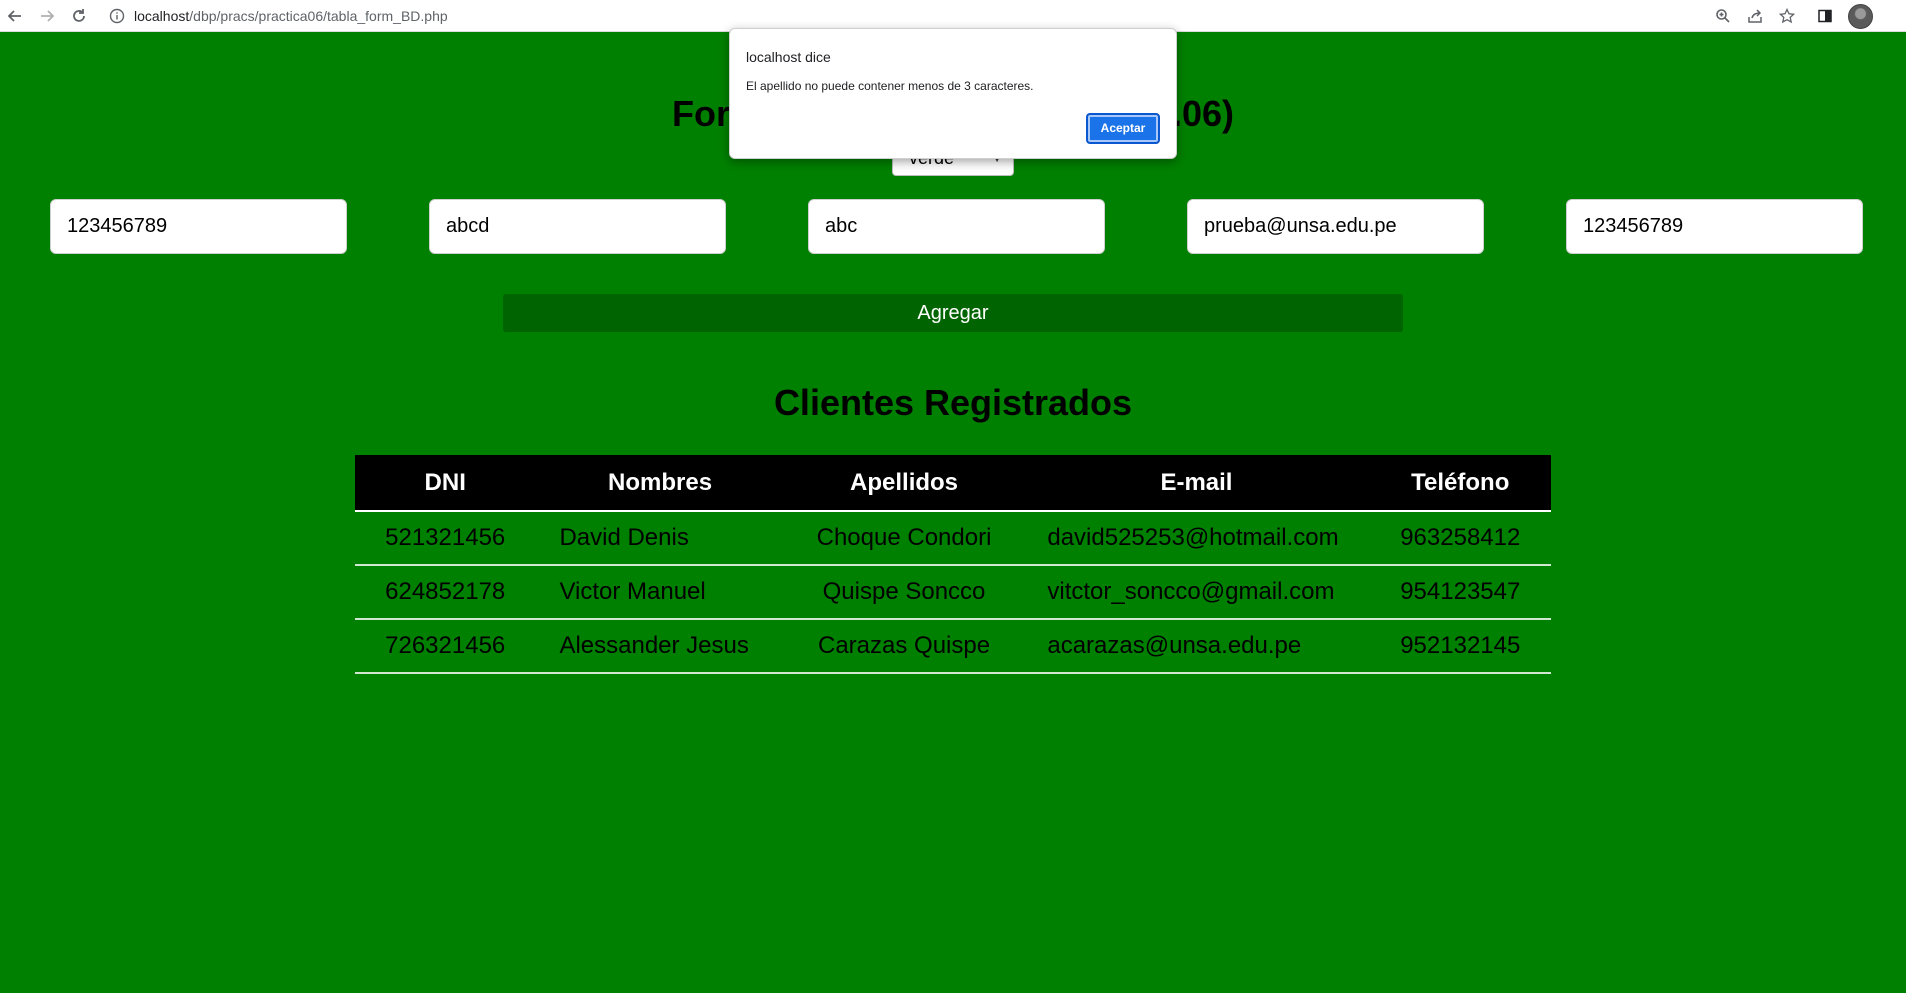 The width and height of the screenshot is (1906, 993). Describe the element at coordinates (1335, 226) in the screenshot. I see `email-input: prueba@unsa.edu.pe` at that location.